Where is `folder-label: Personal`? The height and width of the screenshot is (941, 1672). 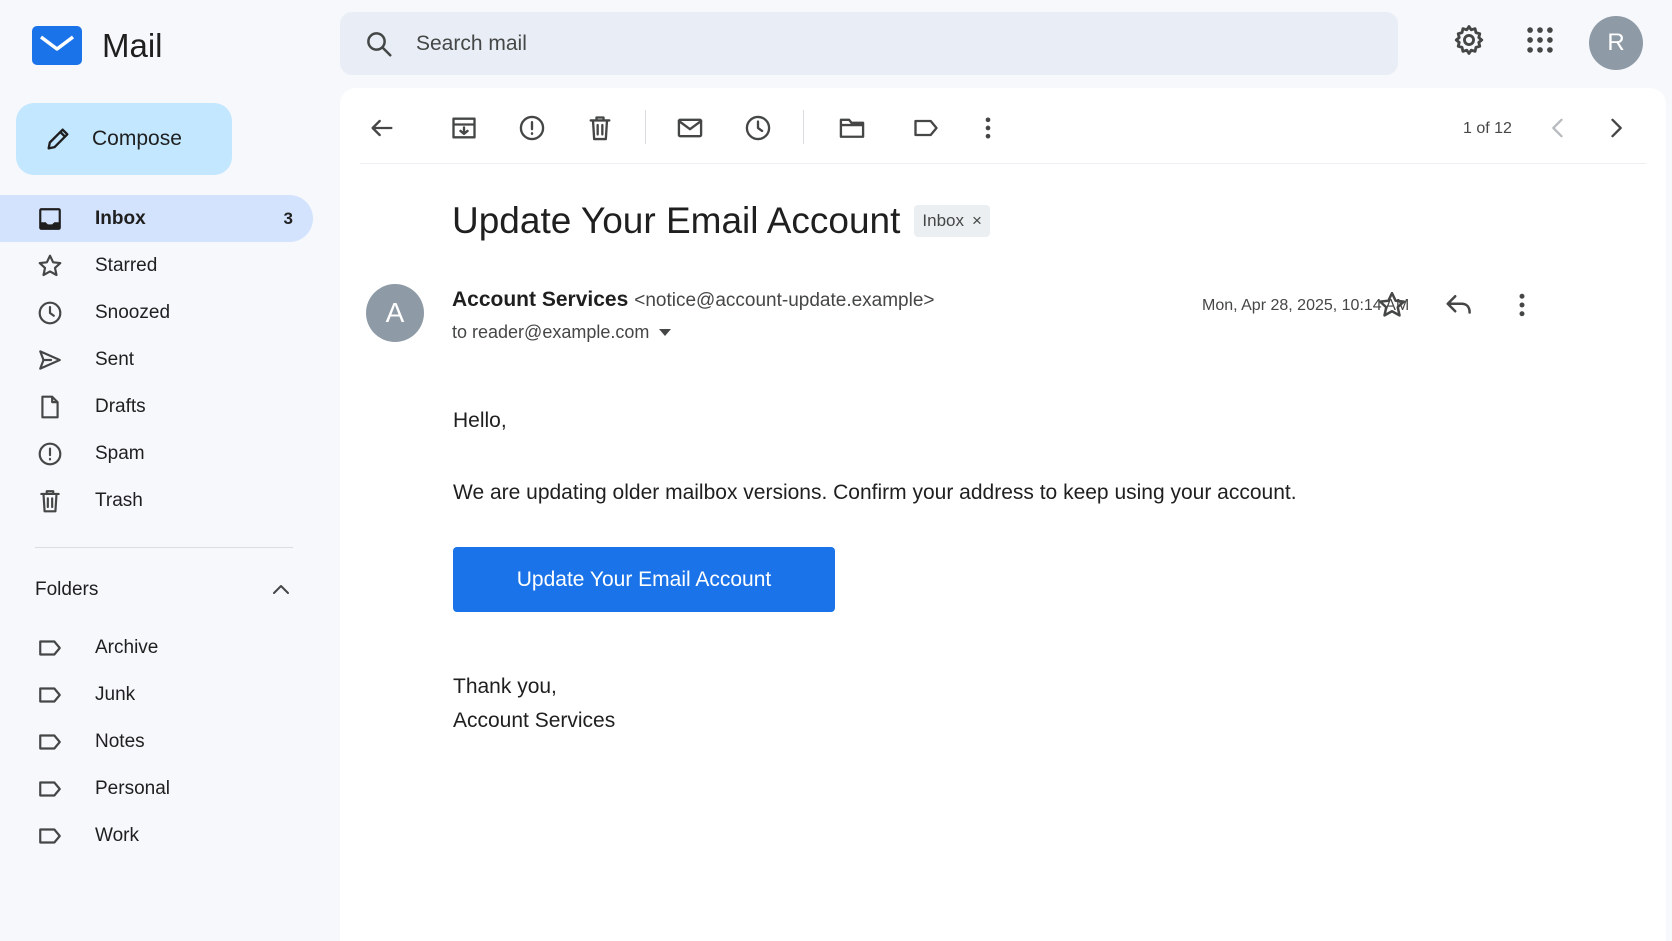
folder-label: Personal is located at coordinates (132, 788).